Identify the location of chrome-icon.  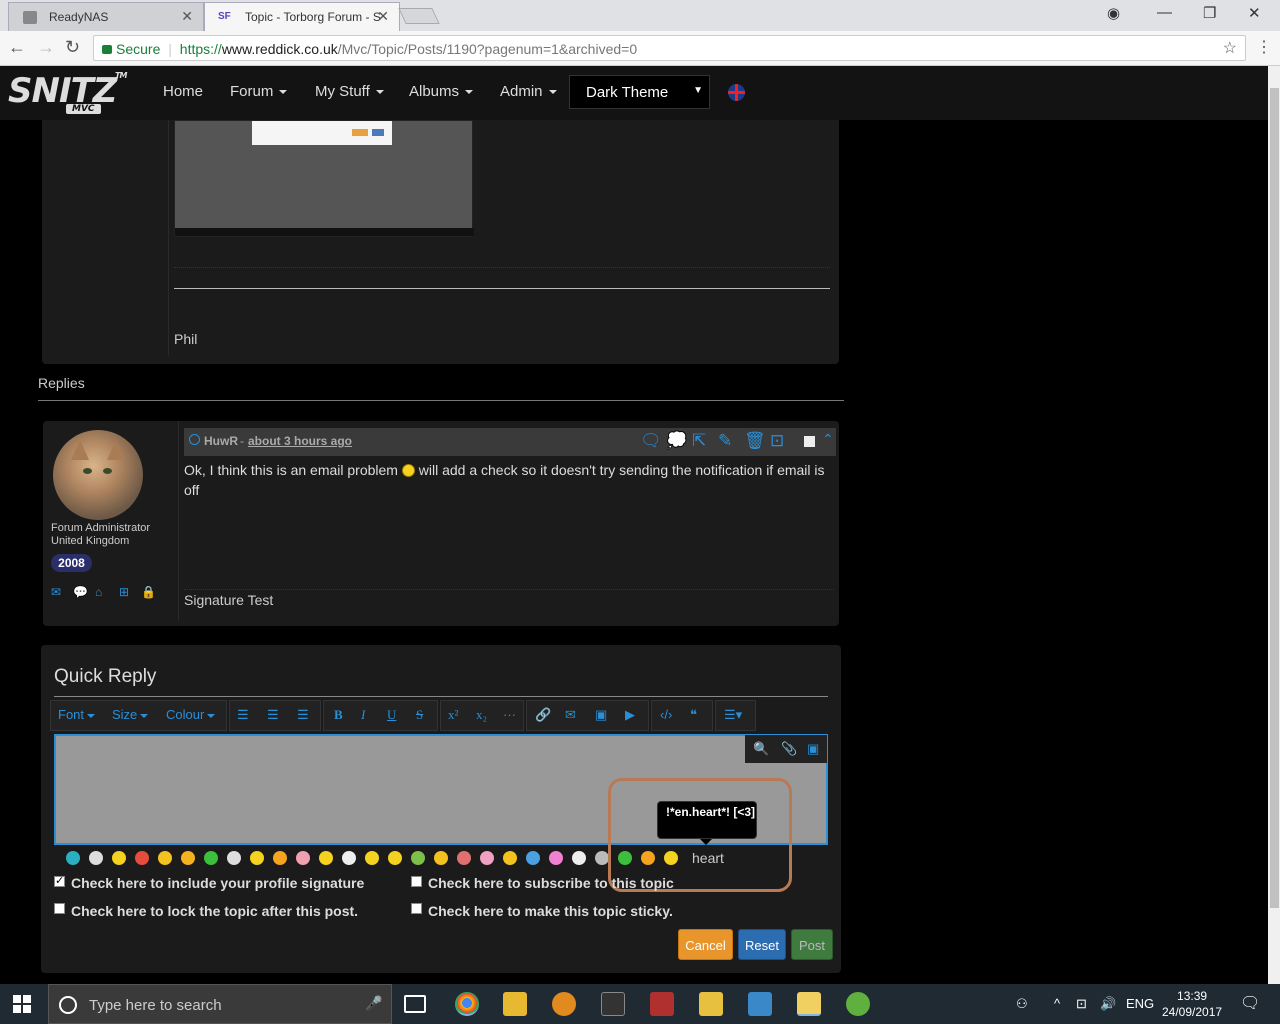
(467, 1004).